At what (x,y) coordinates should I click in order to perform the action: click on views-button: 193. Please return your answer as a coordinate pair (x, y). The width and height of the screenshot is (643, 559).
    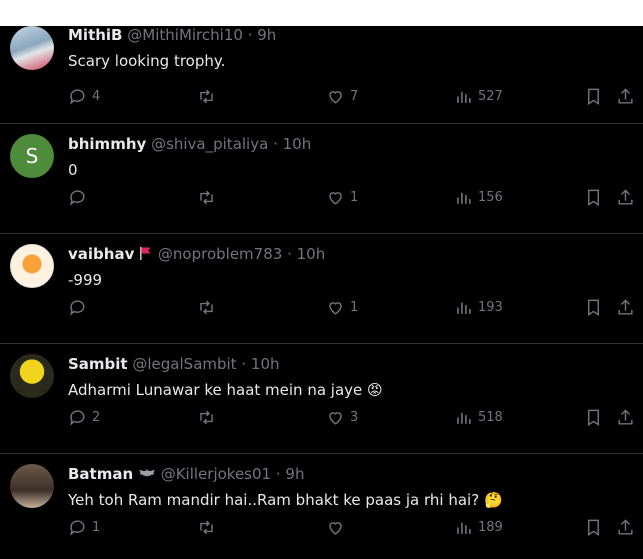
    Looking at the image, I should click on (478, 307).